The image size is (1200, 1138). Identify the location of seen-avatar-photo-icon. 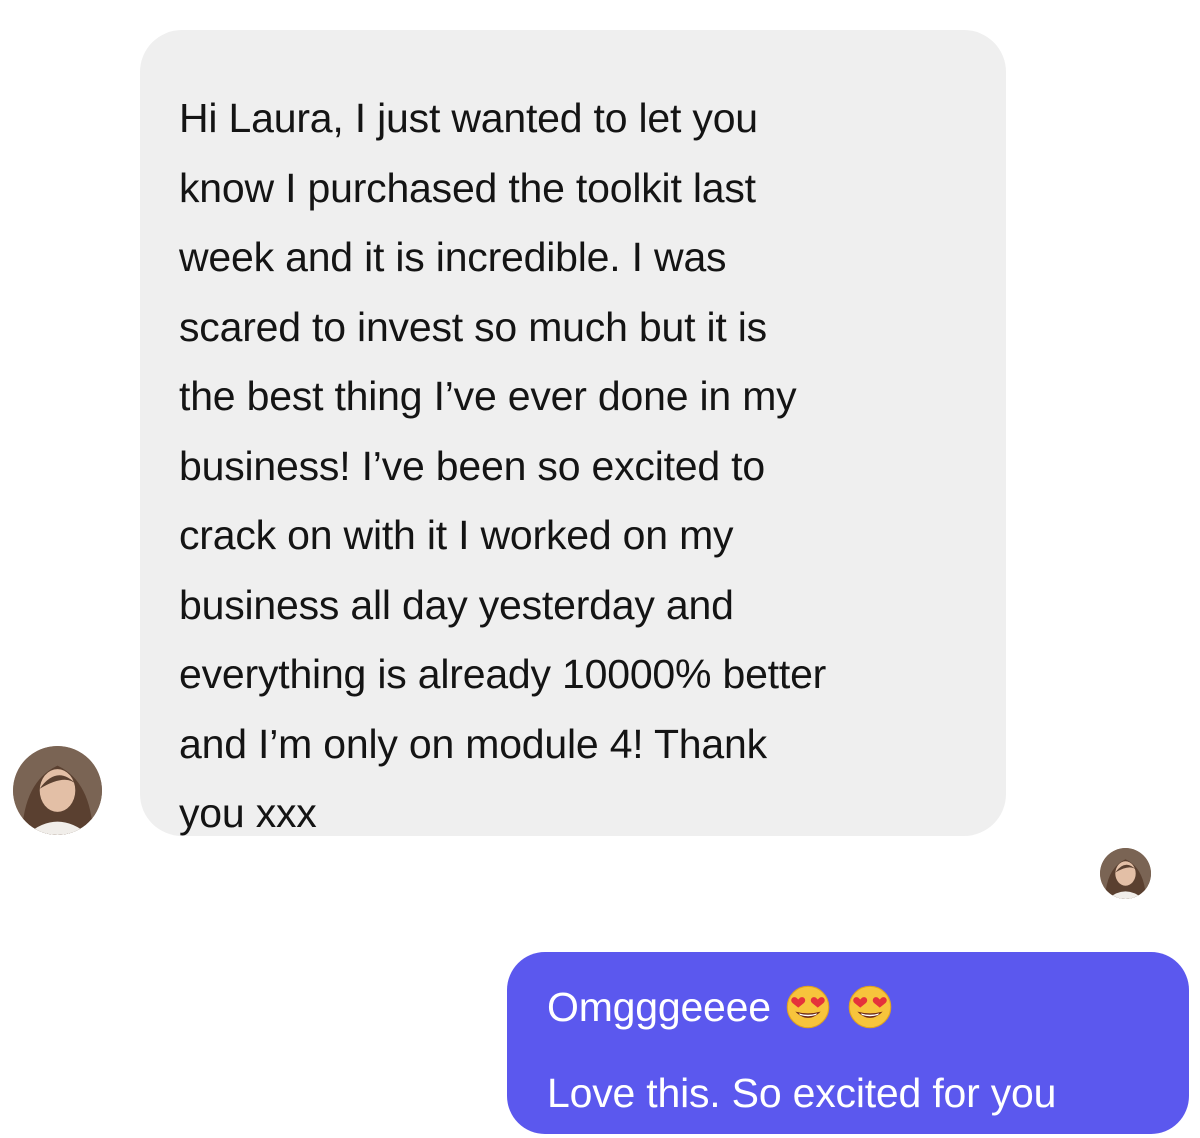
(1125, 873).